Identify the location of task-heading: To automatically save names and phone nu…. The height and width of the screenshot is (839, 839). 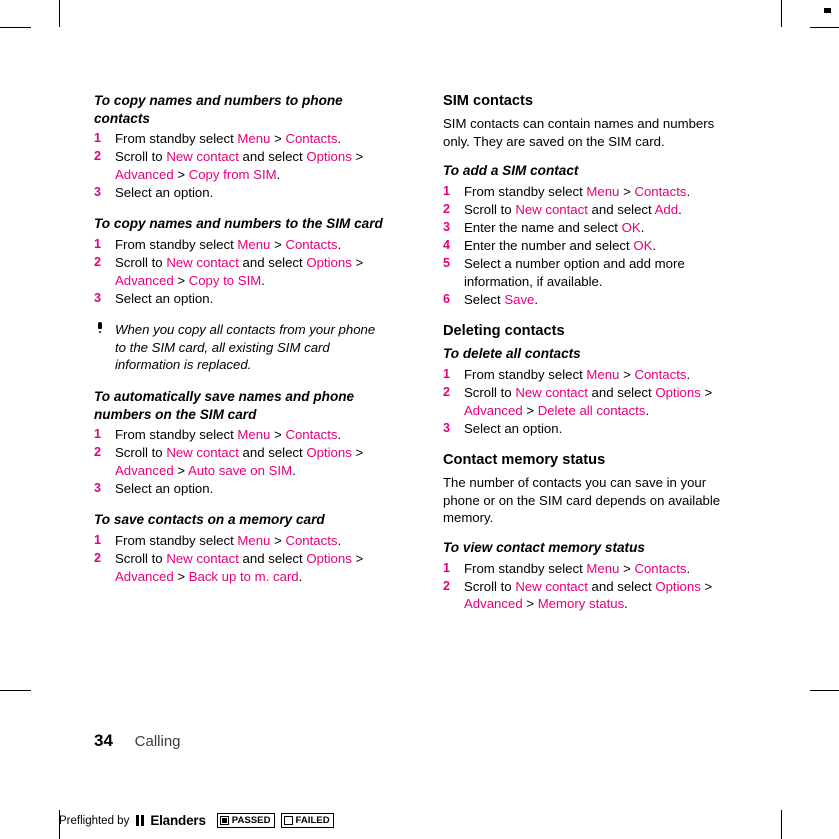
(224, 405).